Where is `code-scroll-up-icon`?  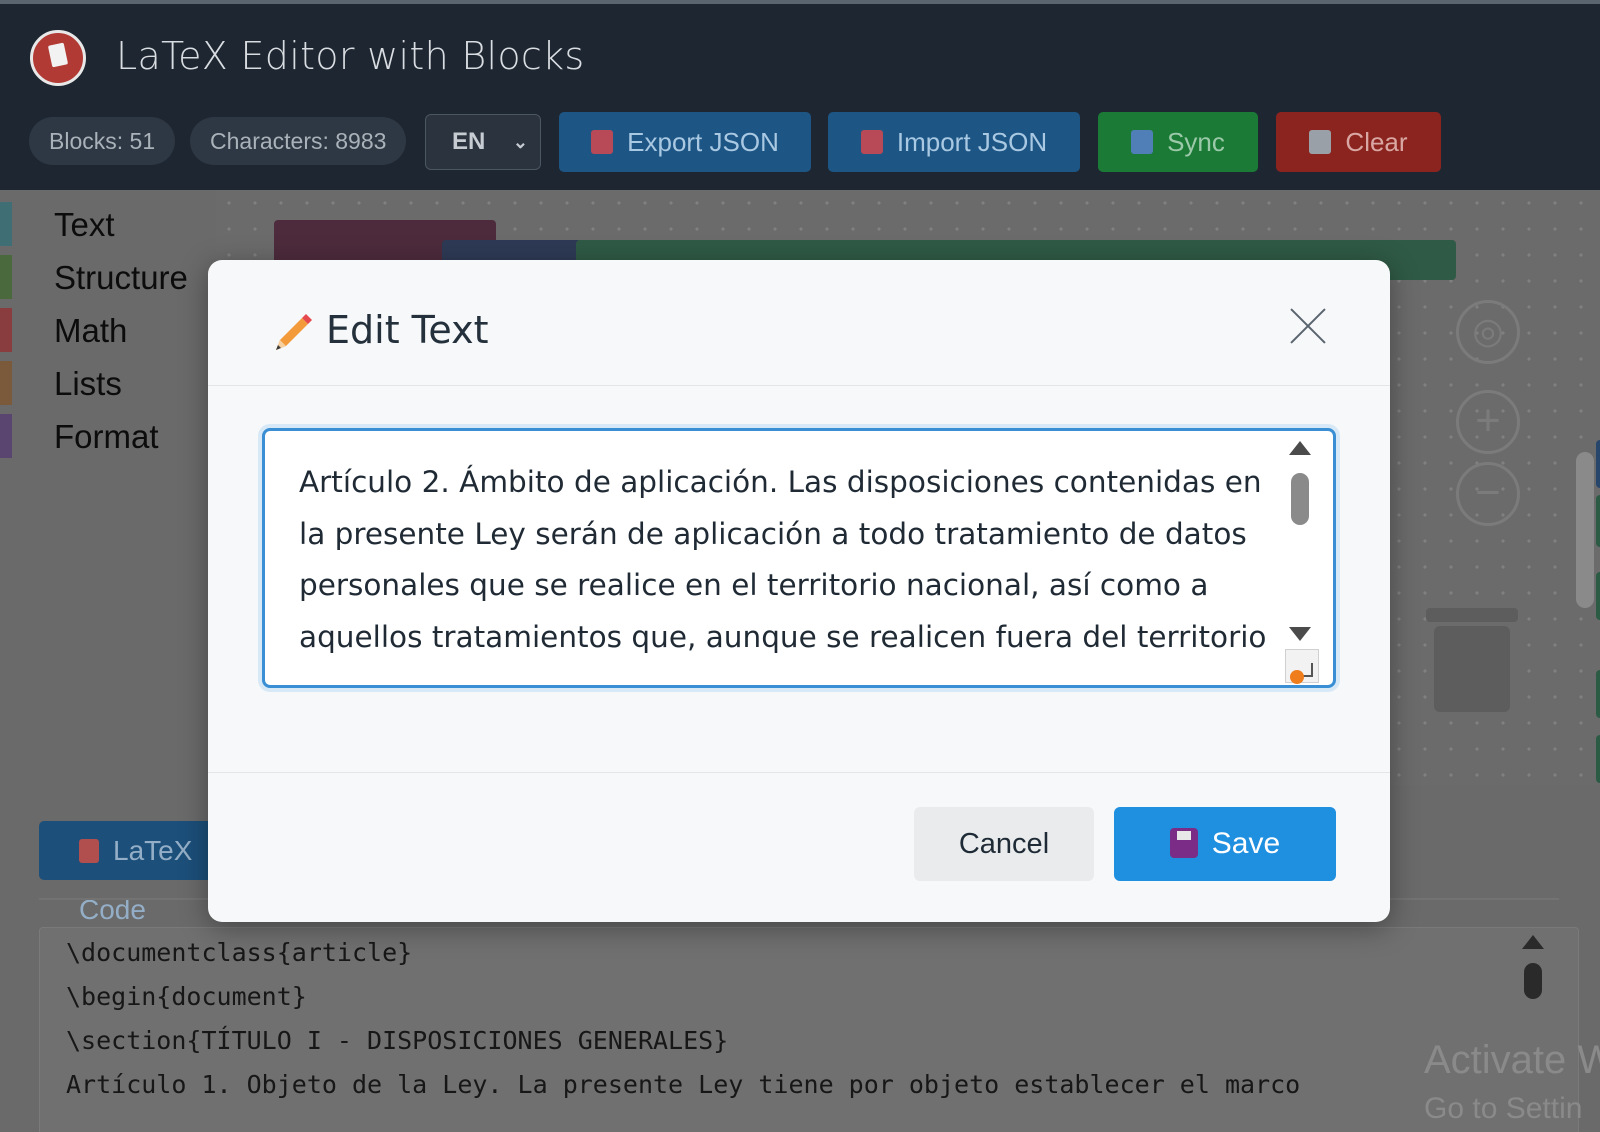 code-scroll-up-icon is located at coordinates (1533, 942).